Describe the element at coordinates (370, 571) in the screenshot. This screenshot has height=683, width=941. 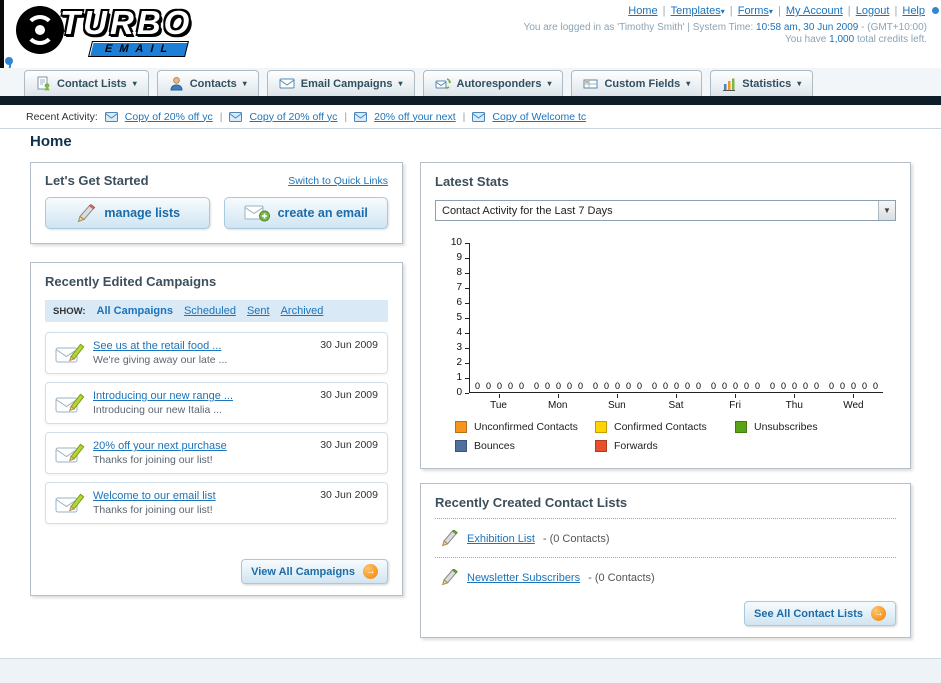
I see `arrow-icon: →` at that location.